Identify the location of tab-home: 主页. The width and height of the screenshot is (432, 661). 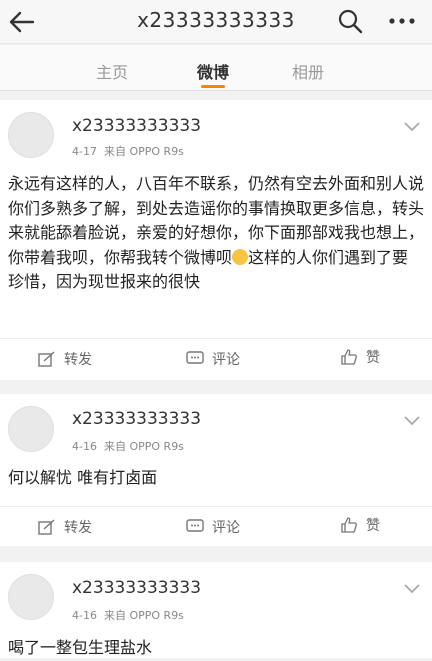
(112, 71).